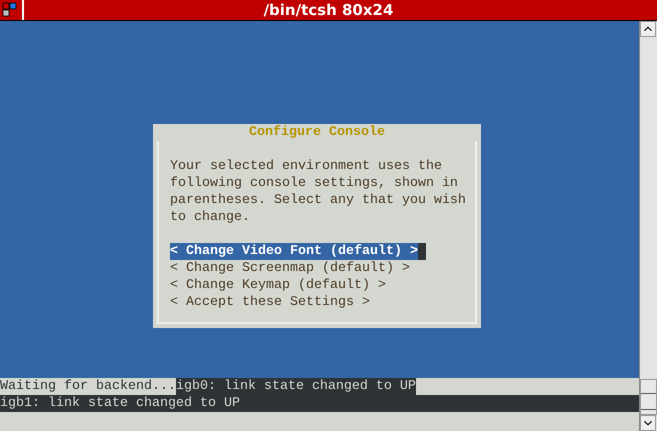 The width and height of the screenshot is (657, 431). I want to click on console-text: igb1: link state changed to UP, so click(120, 403).